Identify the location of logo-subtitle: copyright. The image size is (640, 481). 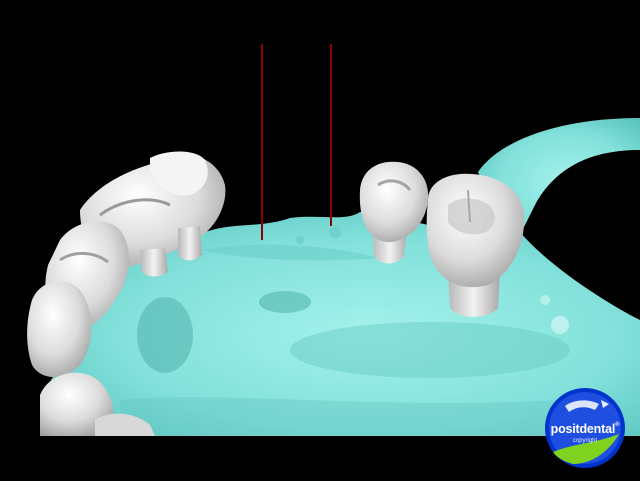
(585, 441).